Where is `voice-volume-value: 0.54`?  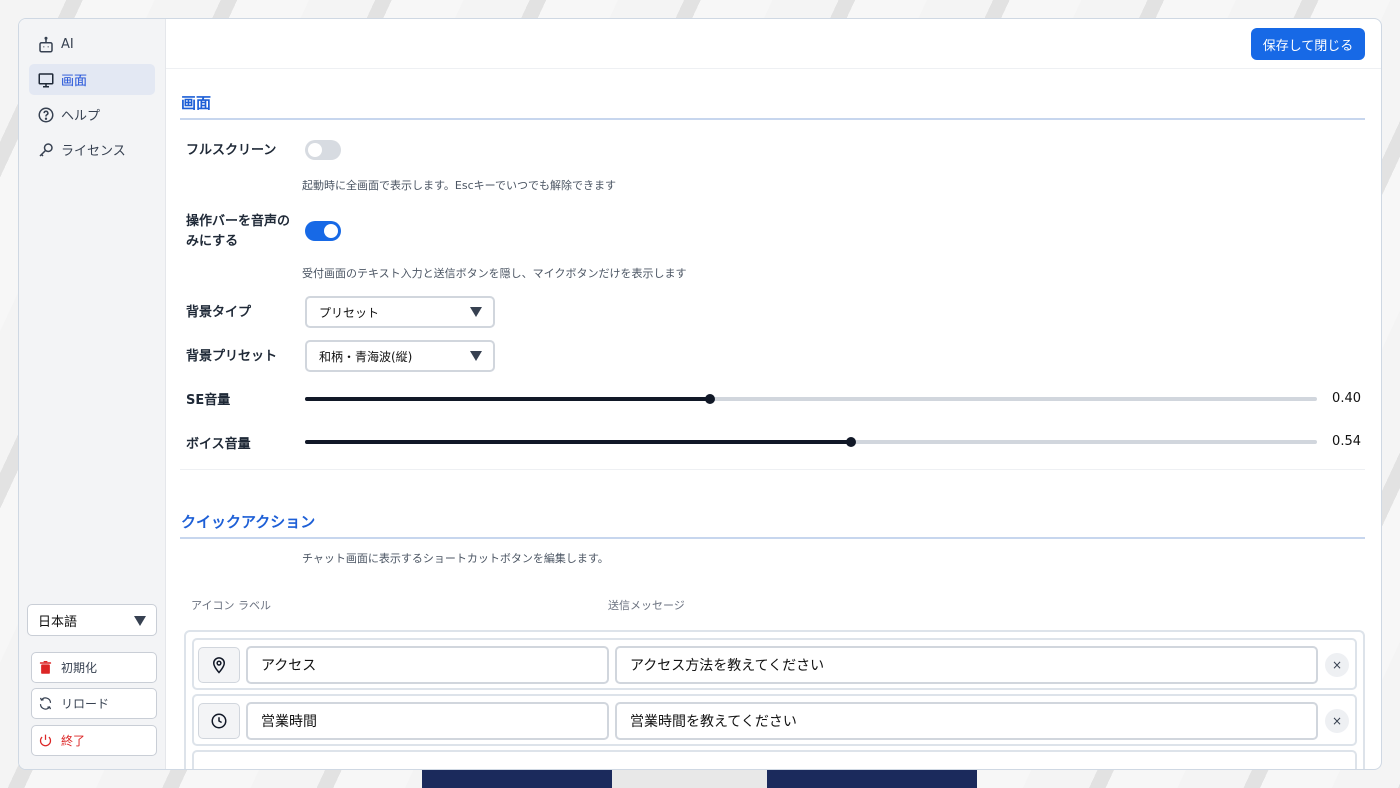 voice-volume-value: 0.54 is located at coordinates (1346, 441).